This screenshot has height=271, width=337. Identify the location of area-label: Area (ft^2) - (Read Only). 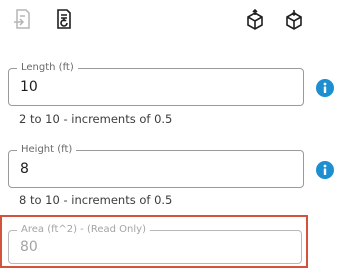
(83, 230).